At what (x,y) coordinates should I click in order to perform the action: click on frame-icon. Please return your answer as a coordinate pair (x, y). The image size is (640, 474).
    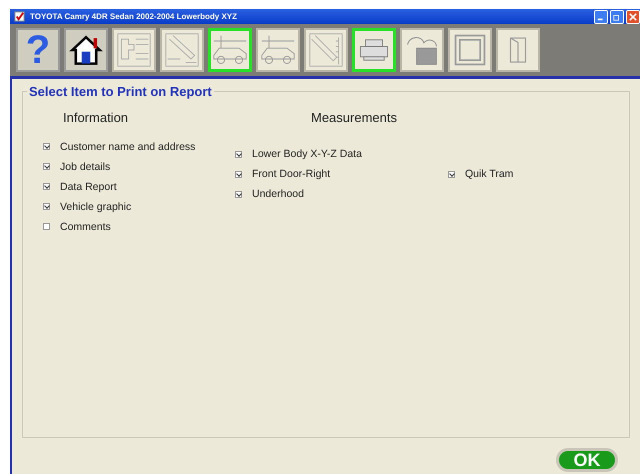
    Looking at the image, I should click on (470, 50).